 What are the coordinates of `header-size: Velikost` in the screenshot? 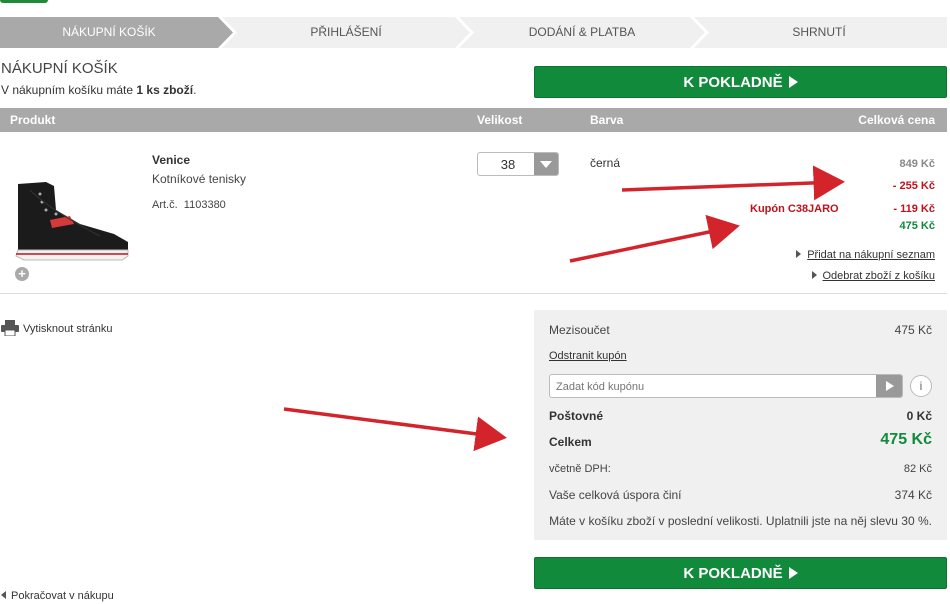 It's located at (500, 120).